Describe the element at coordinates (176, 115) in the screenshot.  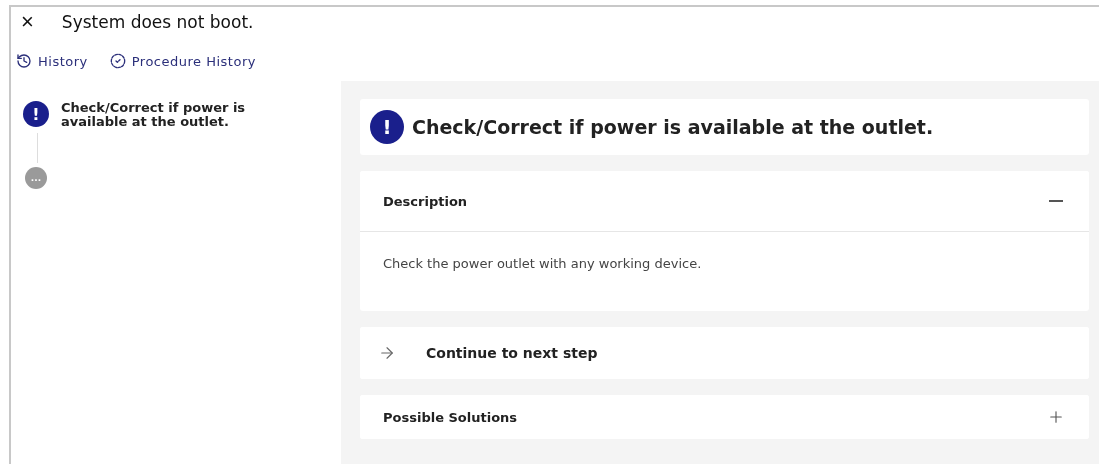
I see `step-label: Check/Correct if power is available at the outlet.` at that location.